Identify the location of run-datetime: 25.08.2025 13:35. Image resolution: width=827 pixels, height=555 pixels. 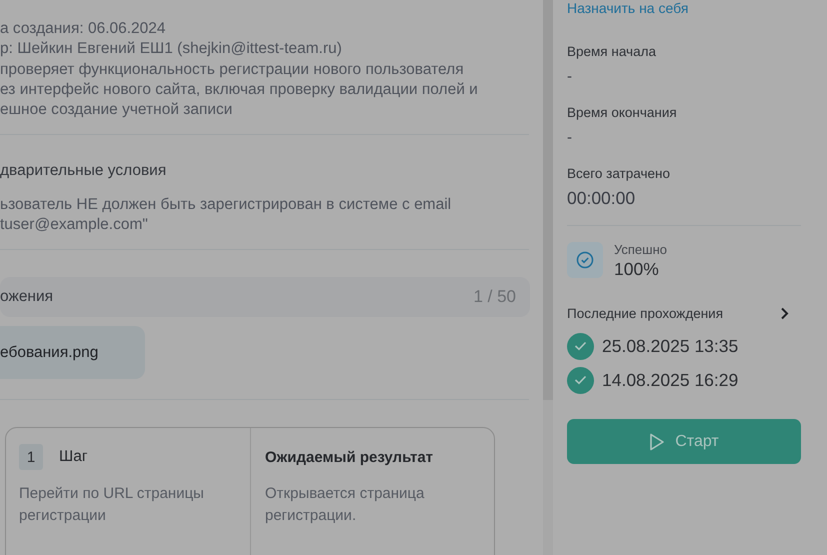
(670, 346).